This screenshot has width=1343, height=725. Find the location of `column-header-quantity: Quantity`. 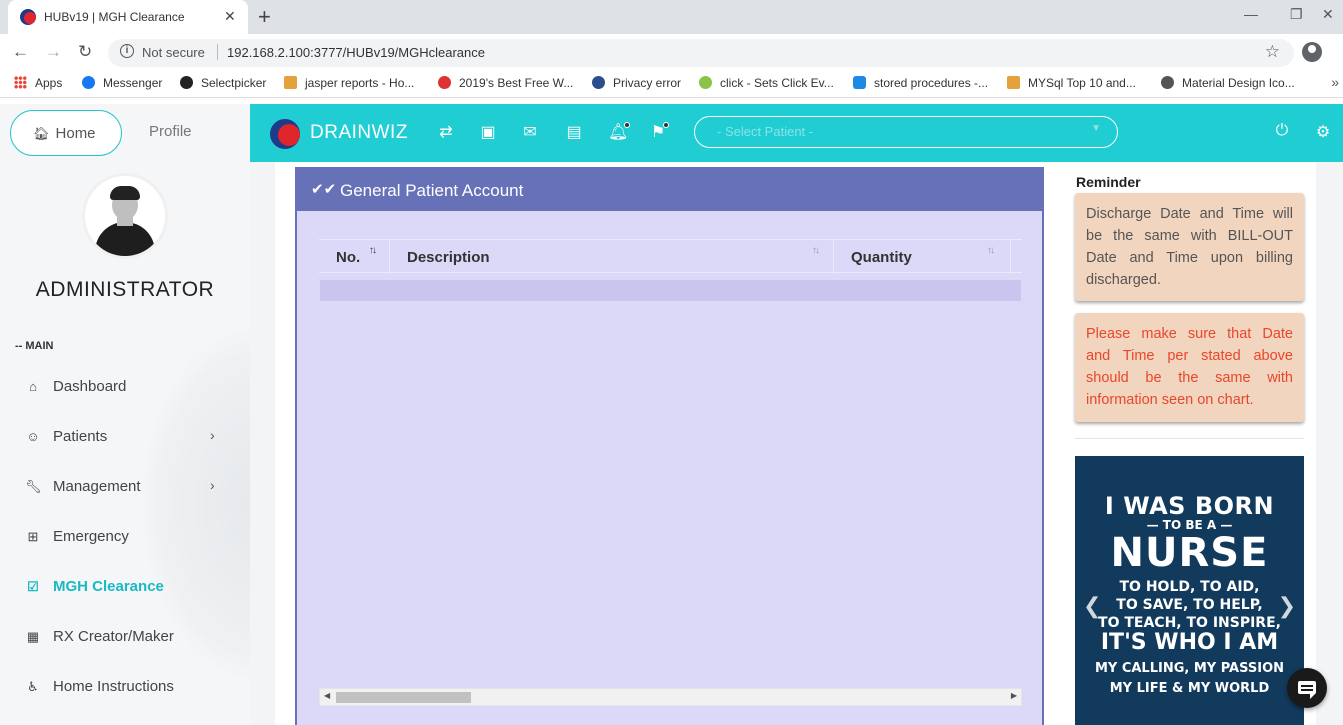

column-header-quantity: Quantity is located at coordinates (881, 257).